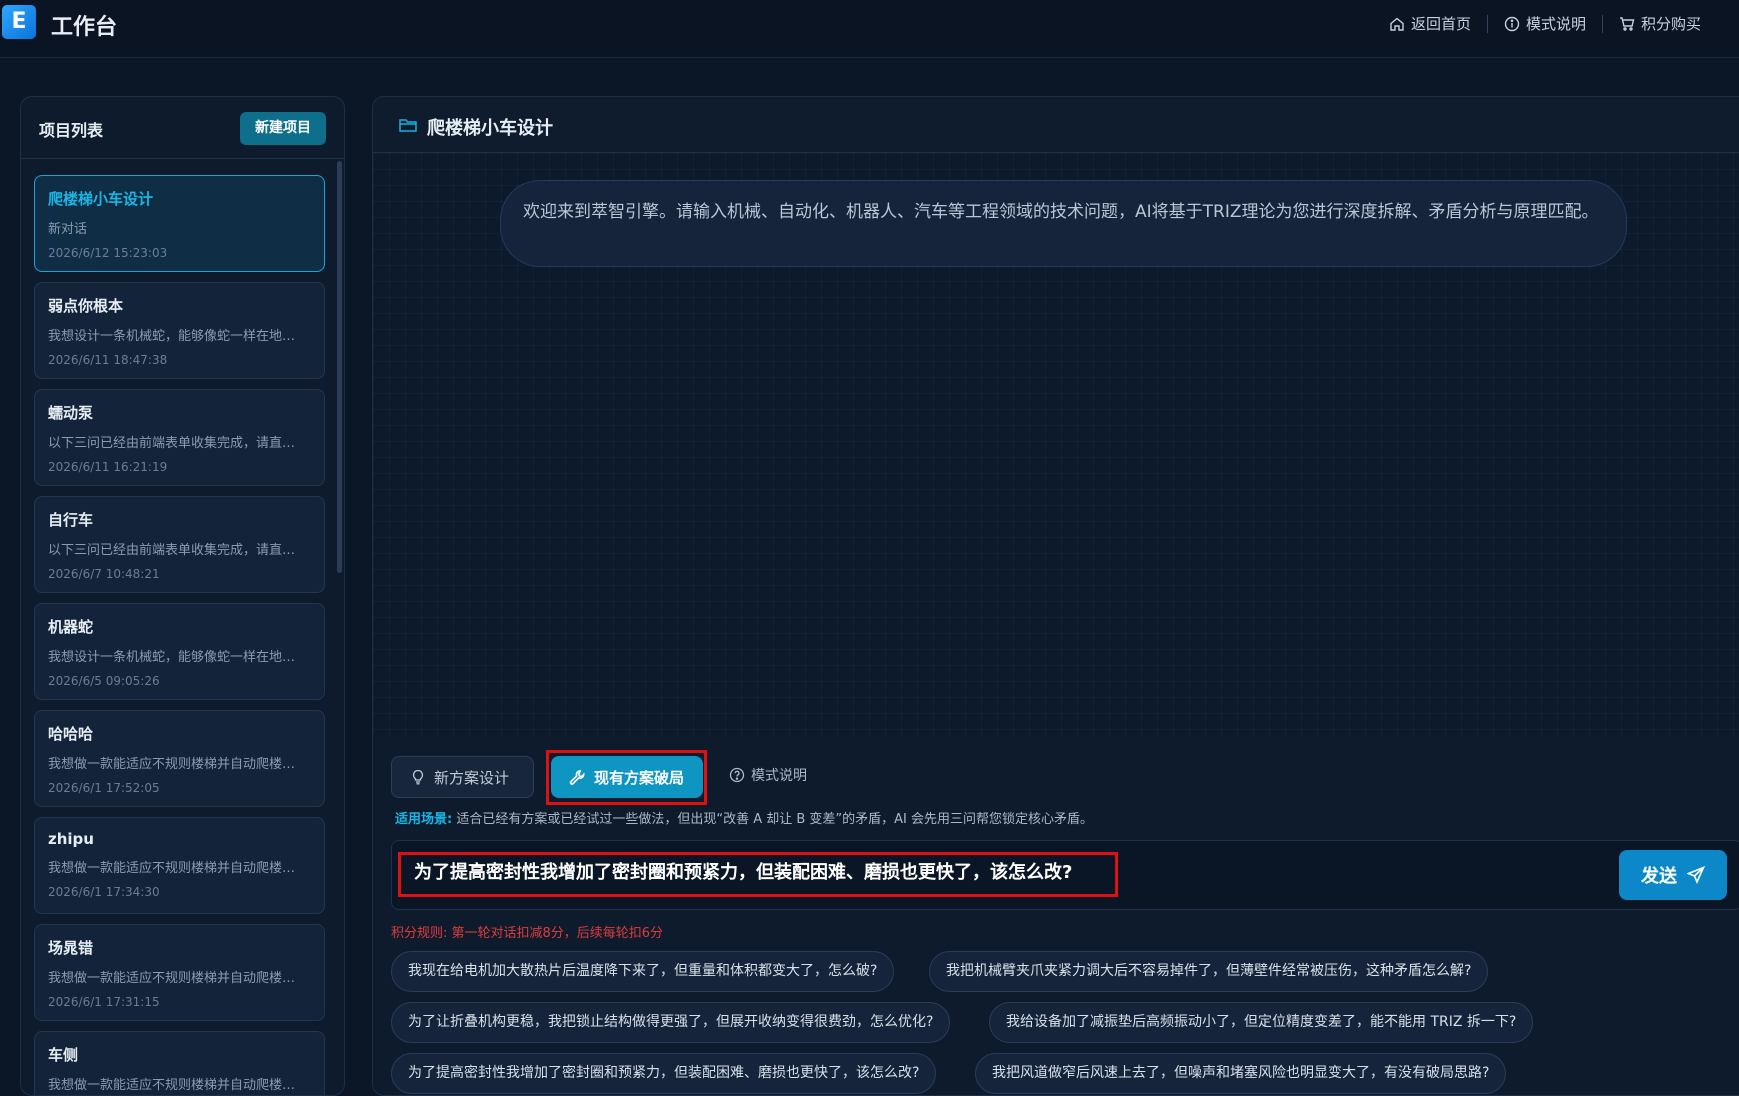 The image size is (1739, 1096). I want to click on project-name: 蠕动泵, so click(71, 413).